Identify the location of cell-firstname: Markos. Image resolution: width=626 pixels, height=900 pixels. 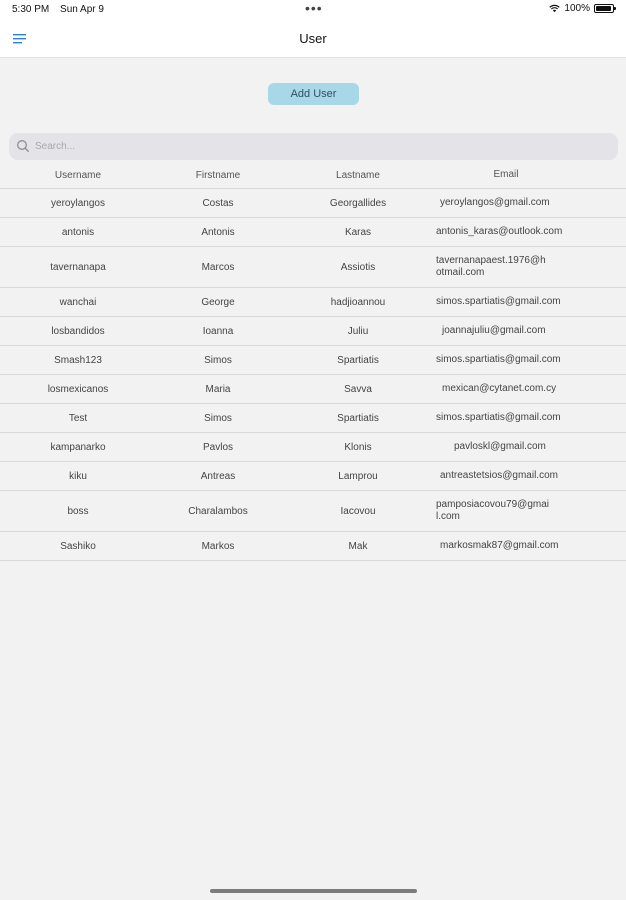
(218, 546).